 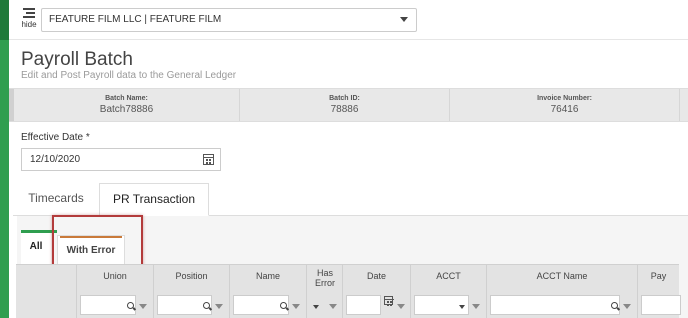 What do you see at coordinates (36, 246) in the screenshot?
I see `sub-tab-all-label: All` at bounding box center [36, 246].